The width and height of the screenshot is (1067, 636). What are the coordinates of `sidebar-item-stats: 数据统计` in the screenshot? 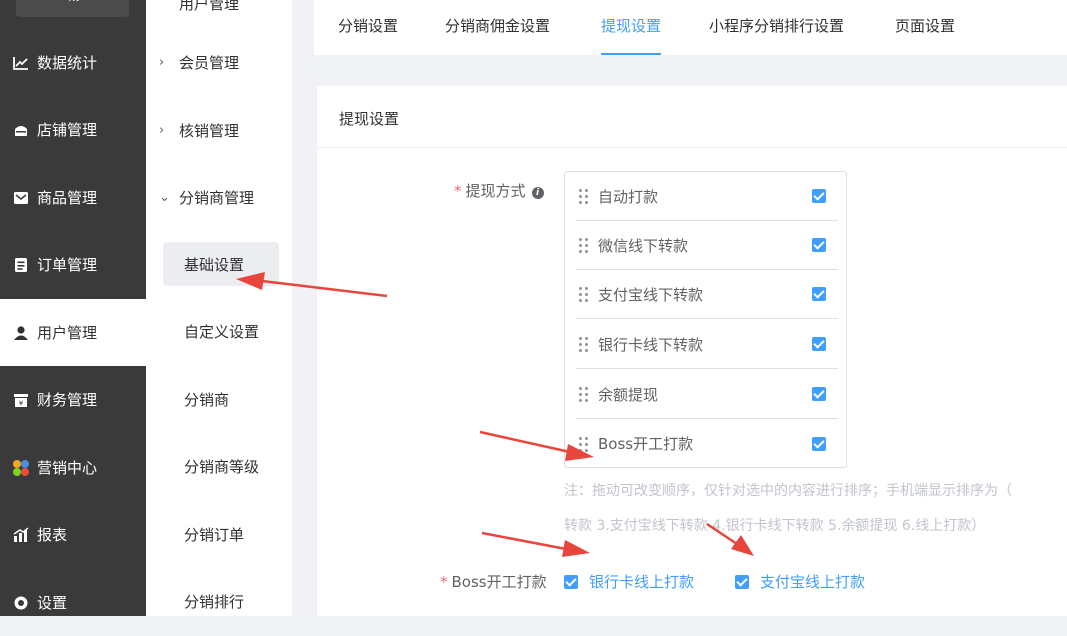 It's located at (73, 62).